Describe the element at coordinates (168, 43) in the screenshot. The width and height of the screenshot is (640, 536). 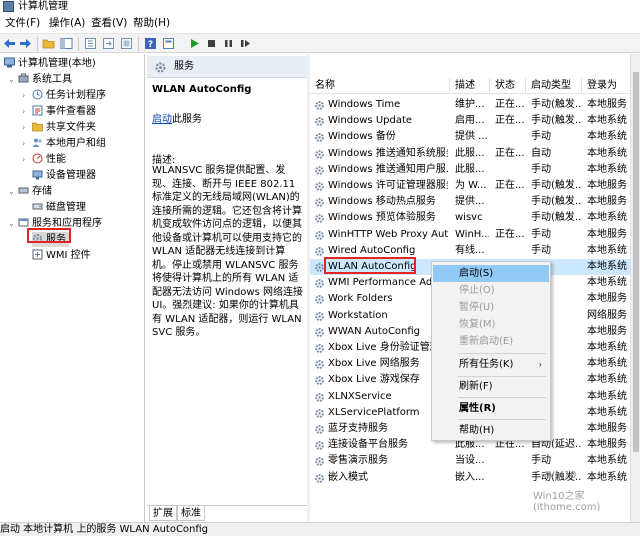
I see `properties-icon` at that location.